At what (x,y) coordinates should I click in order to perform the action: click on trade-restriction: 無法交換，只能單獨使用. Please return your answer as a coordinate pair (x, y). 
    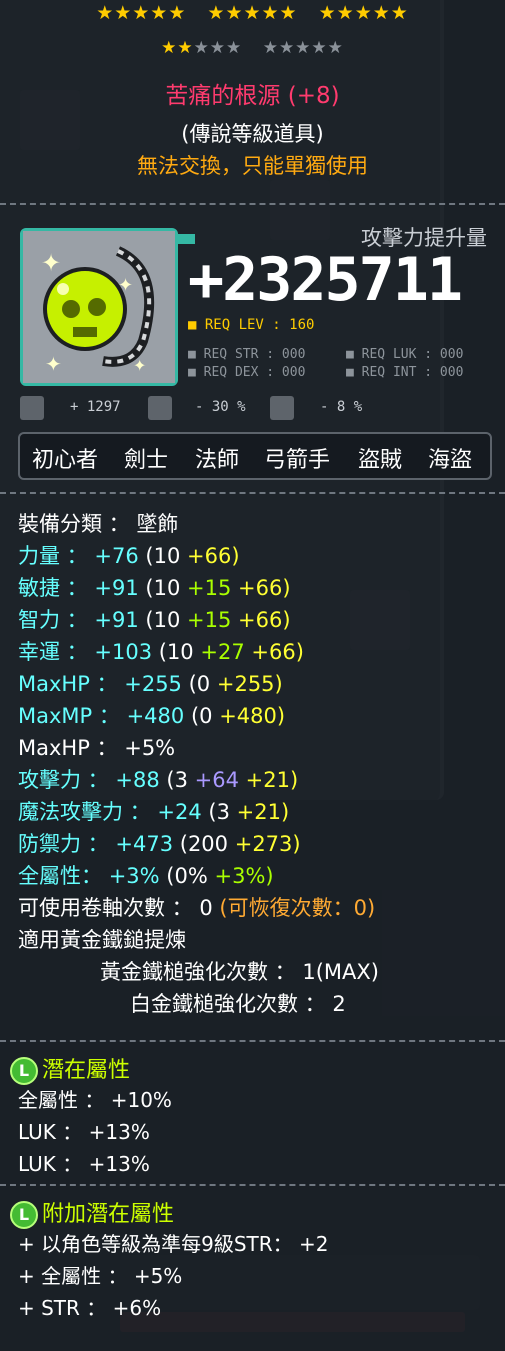
    Looking at the image, I should click on (252, 166).